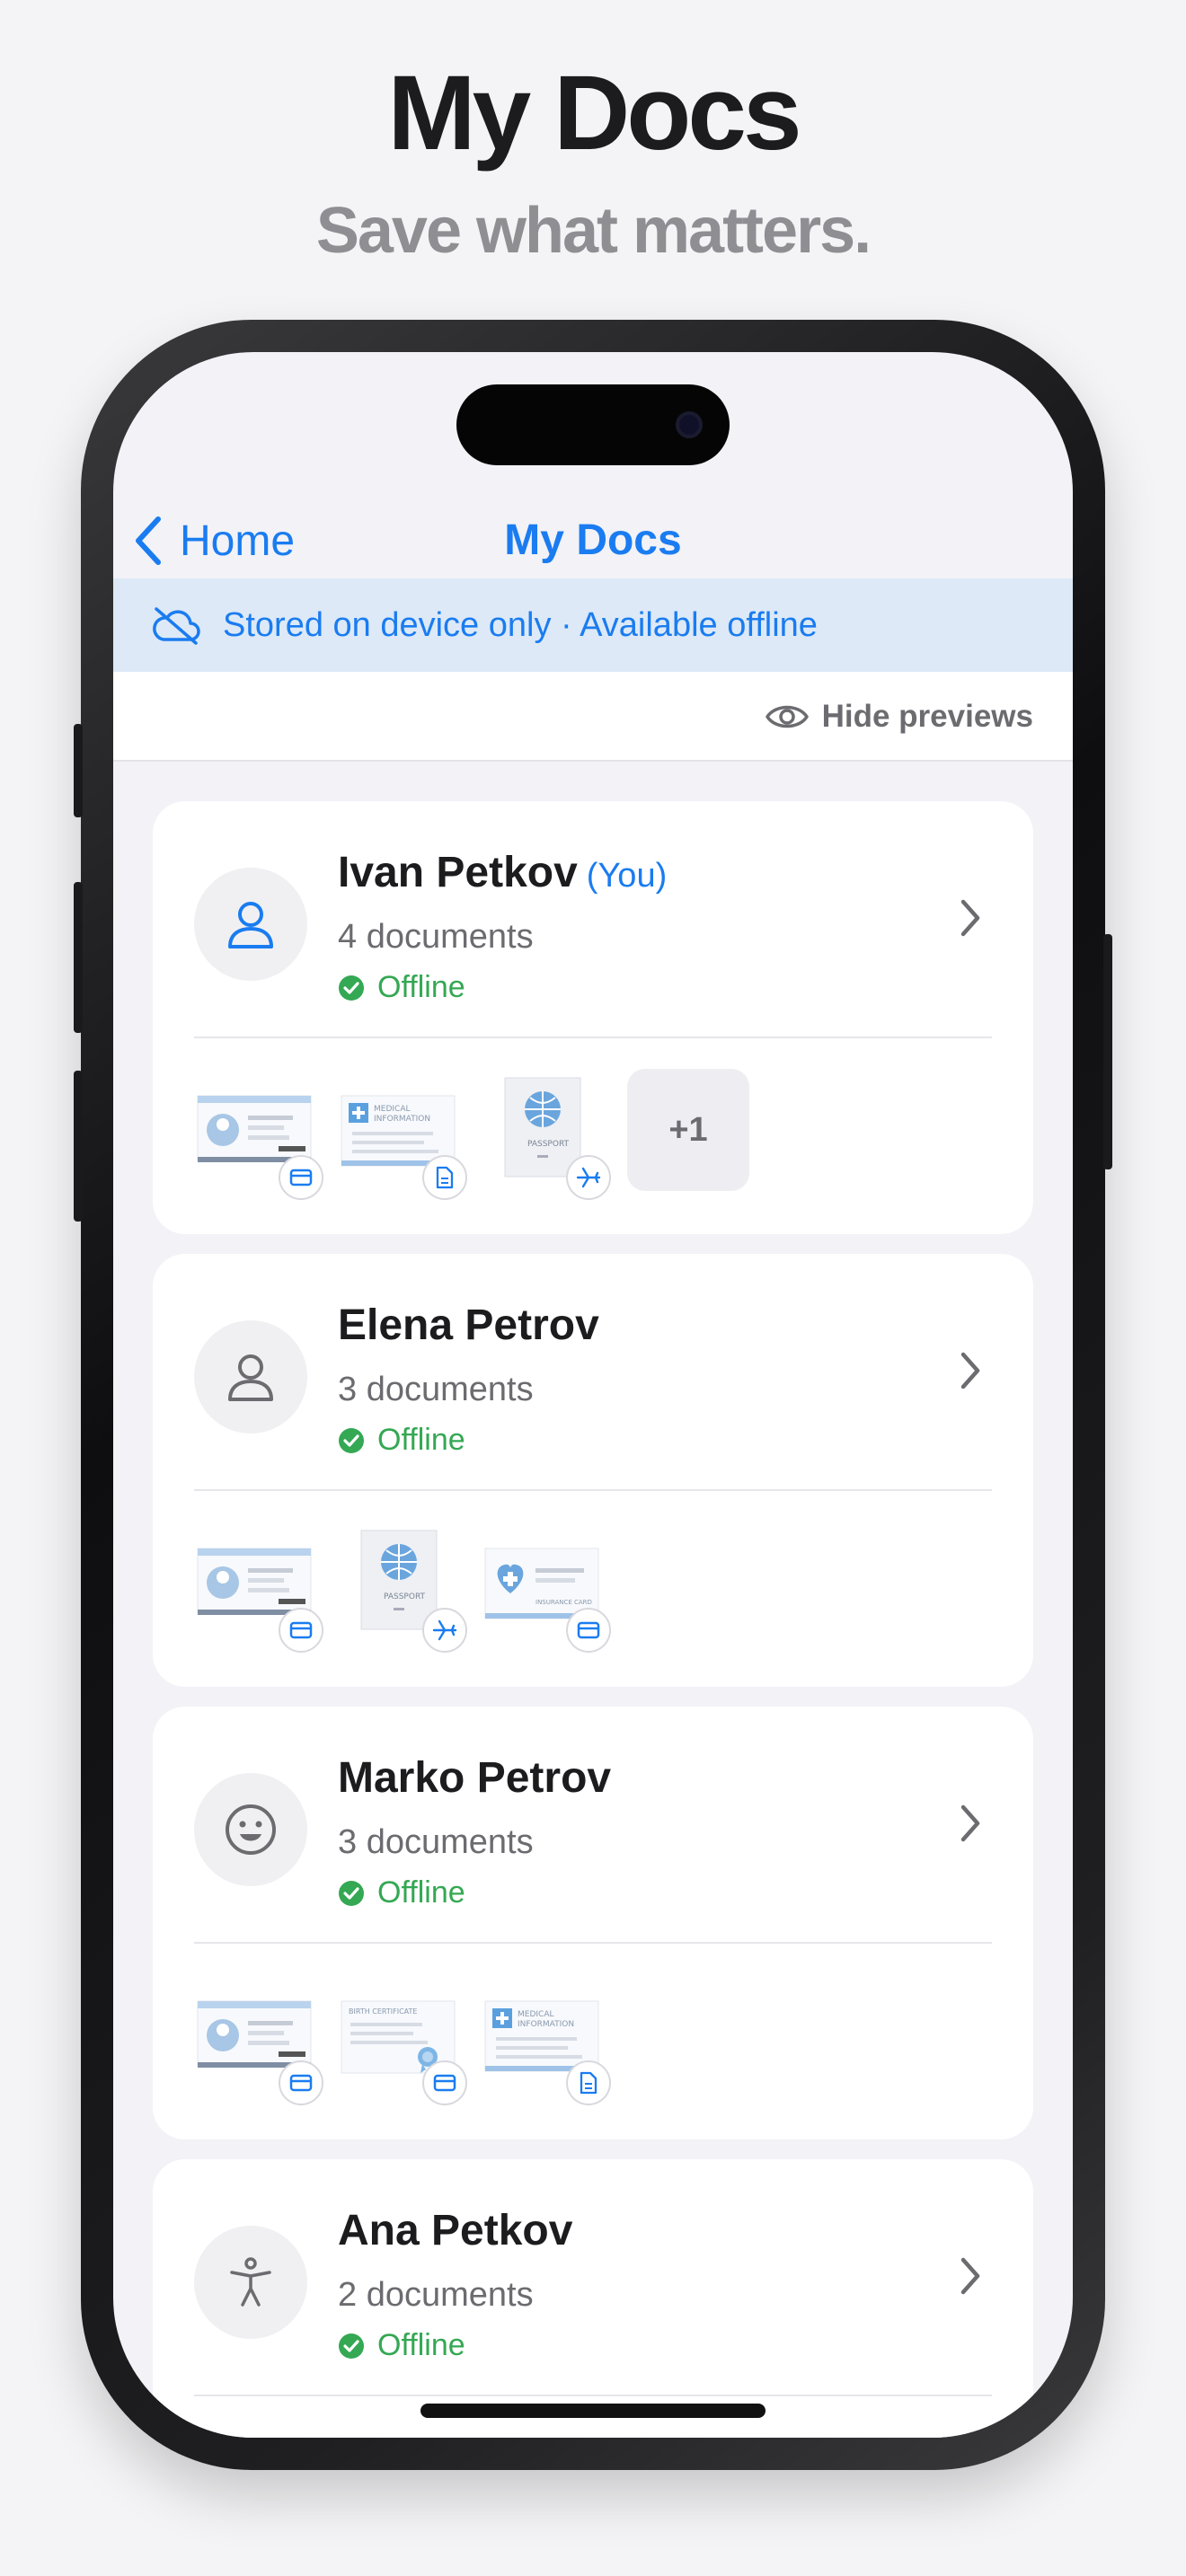 Image resolution: width=1186 pixels, height=2576 pixels. Describe the element at coordinates (927, 716) in the screenshot. I see `hide-previews-label: Hide previews` at that location.